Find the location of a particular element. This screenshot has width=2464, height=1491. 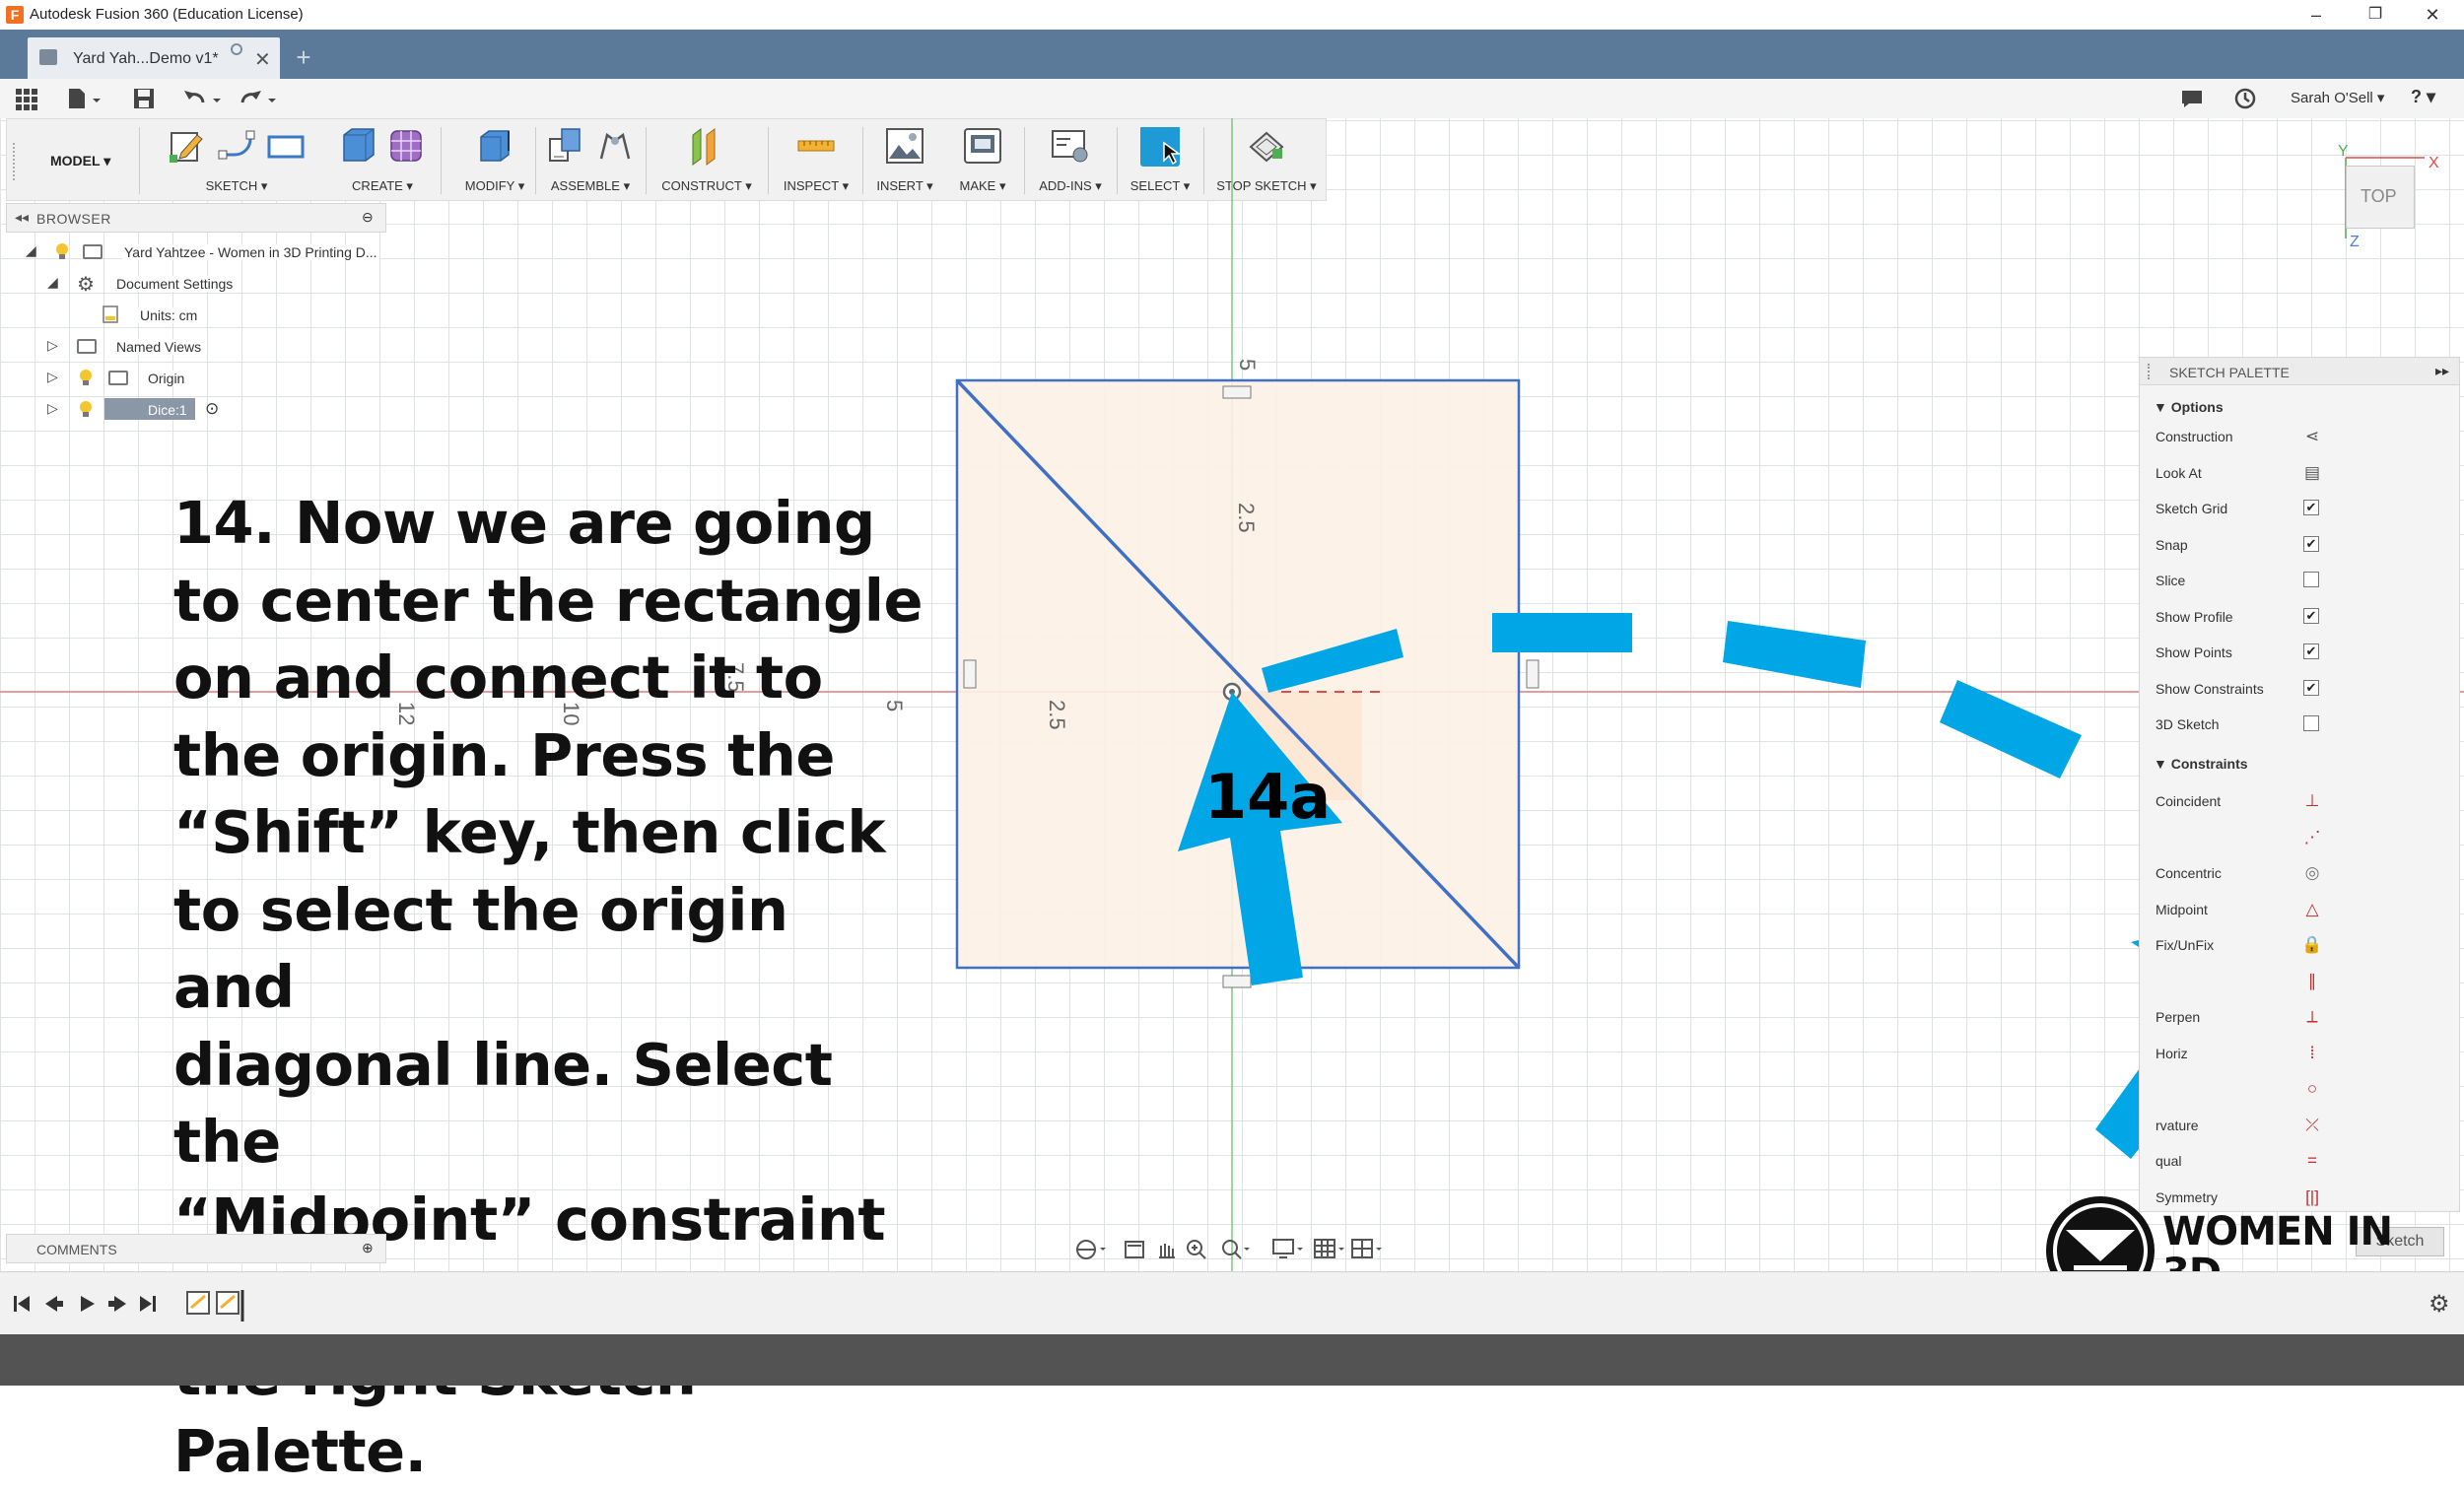

viewcube: TOP is located at coordinates (2380, 197).